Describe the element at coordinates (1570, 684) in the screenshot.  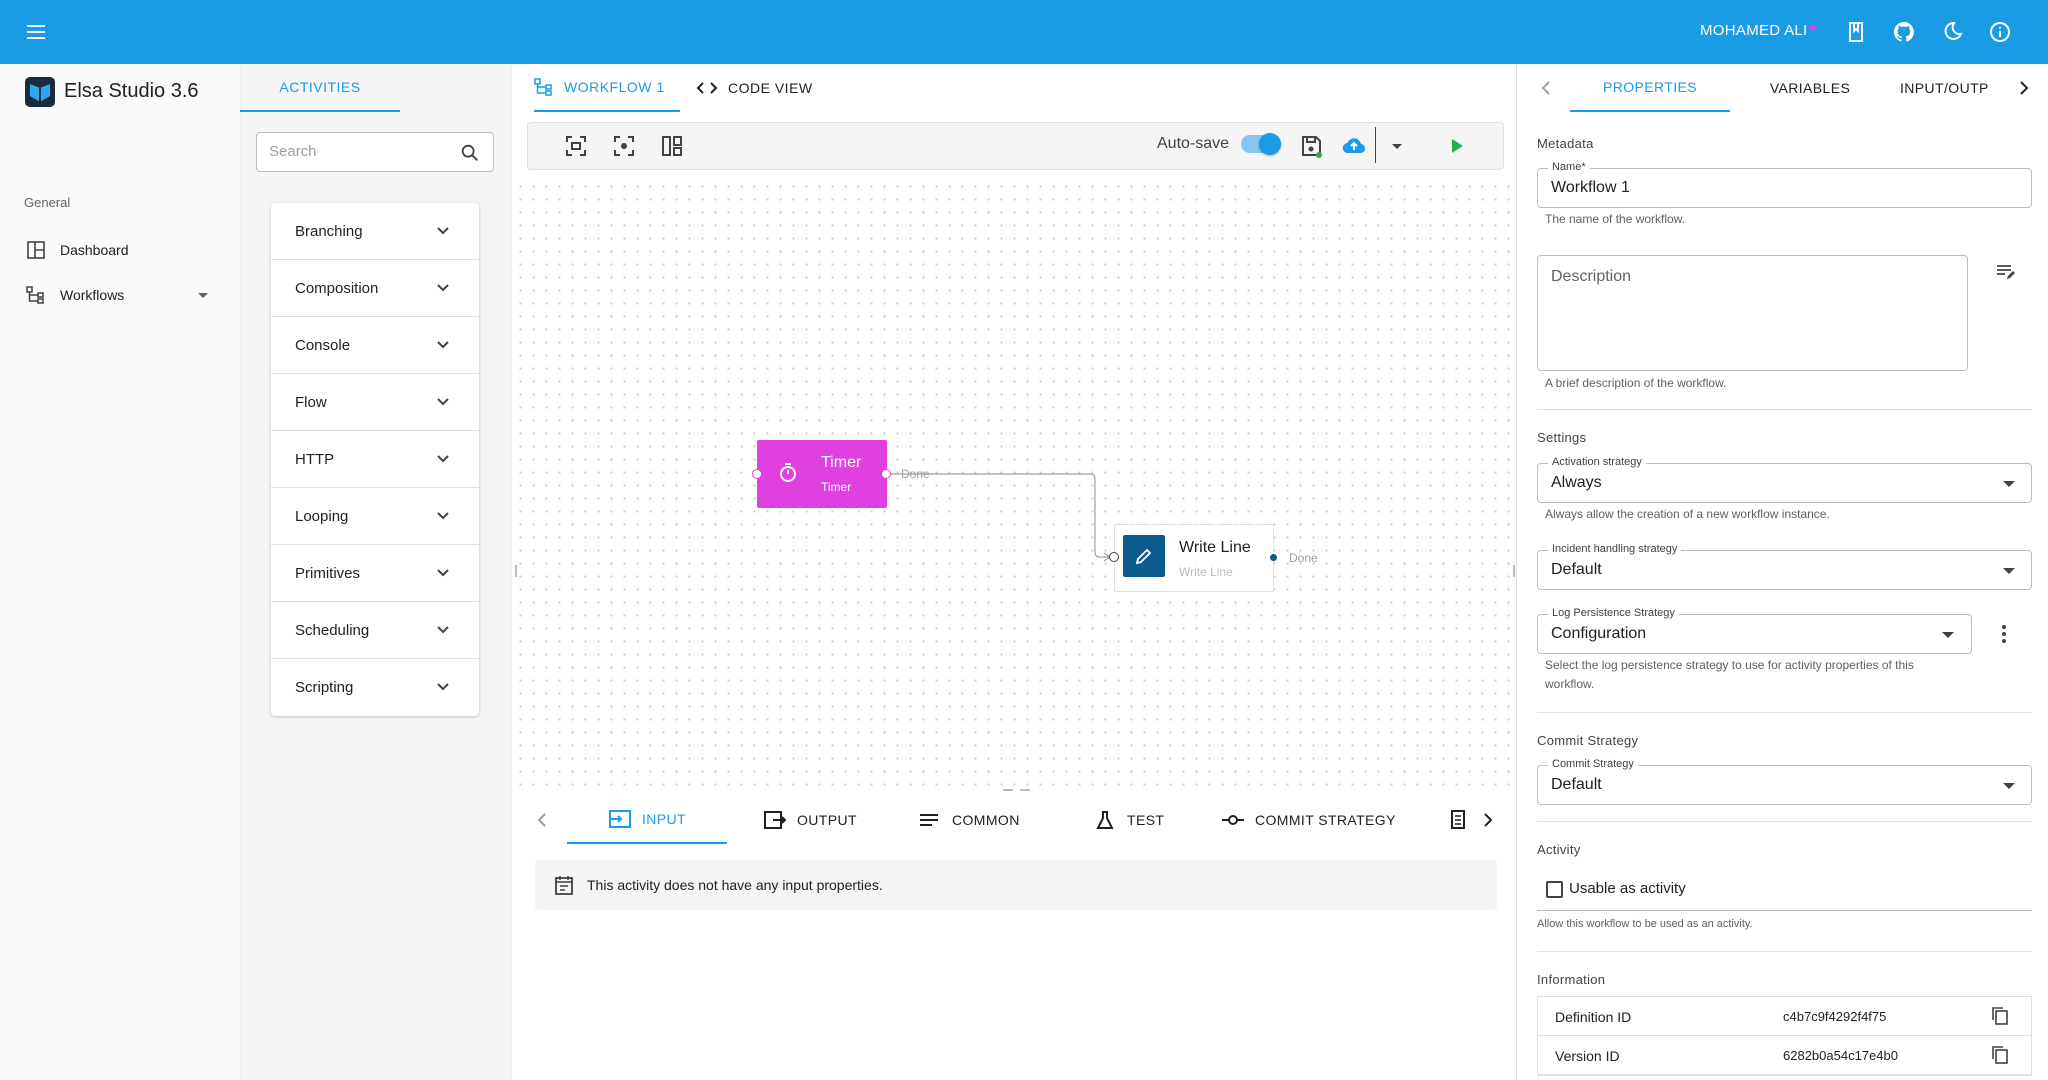
I see `log-help-line-2: workflow.` at that location.